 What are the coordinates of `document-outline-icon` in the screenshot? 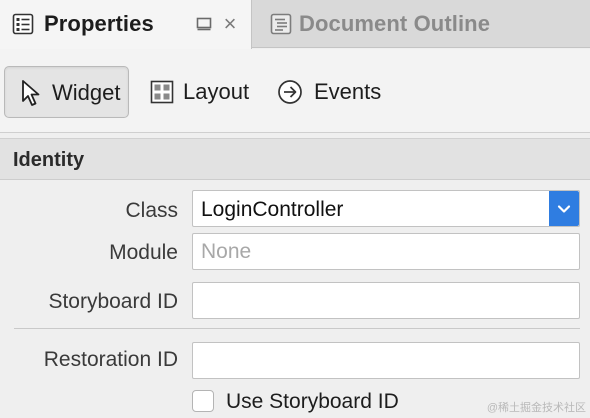 It's located at (281, 24).